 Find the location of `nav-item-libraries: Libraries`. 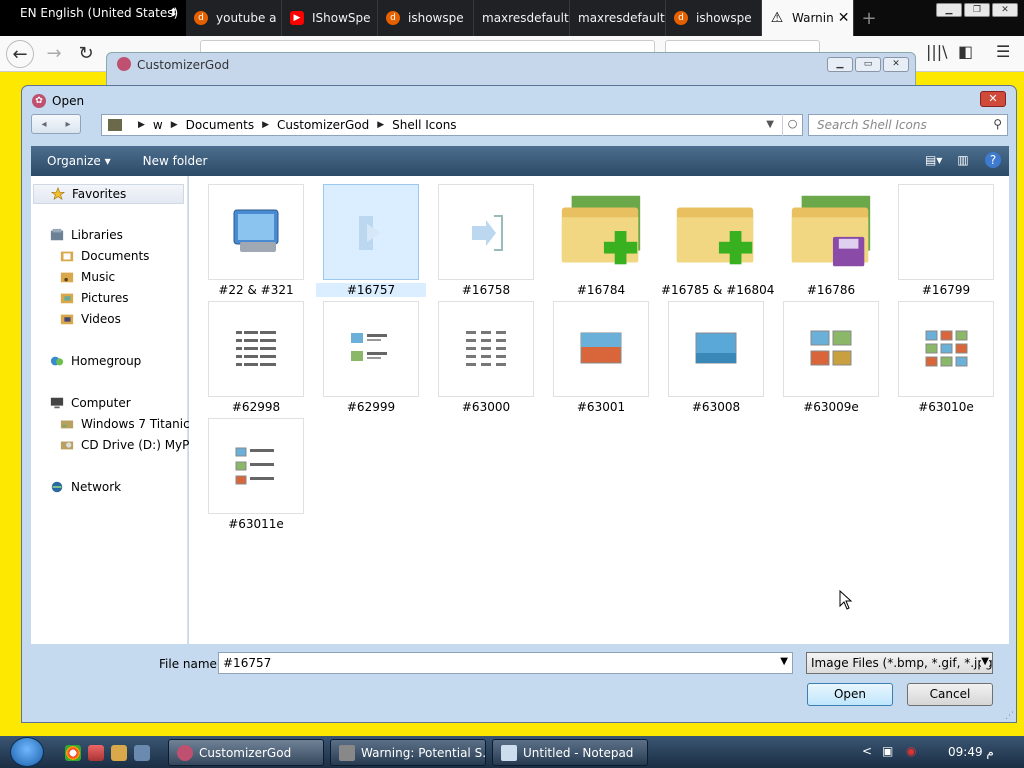

nav-item-libraries: Libraries is located at coordinates (86, 235).